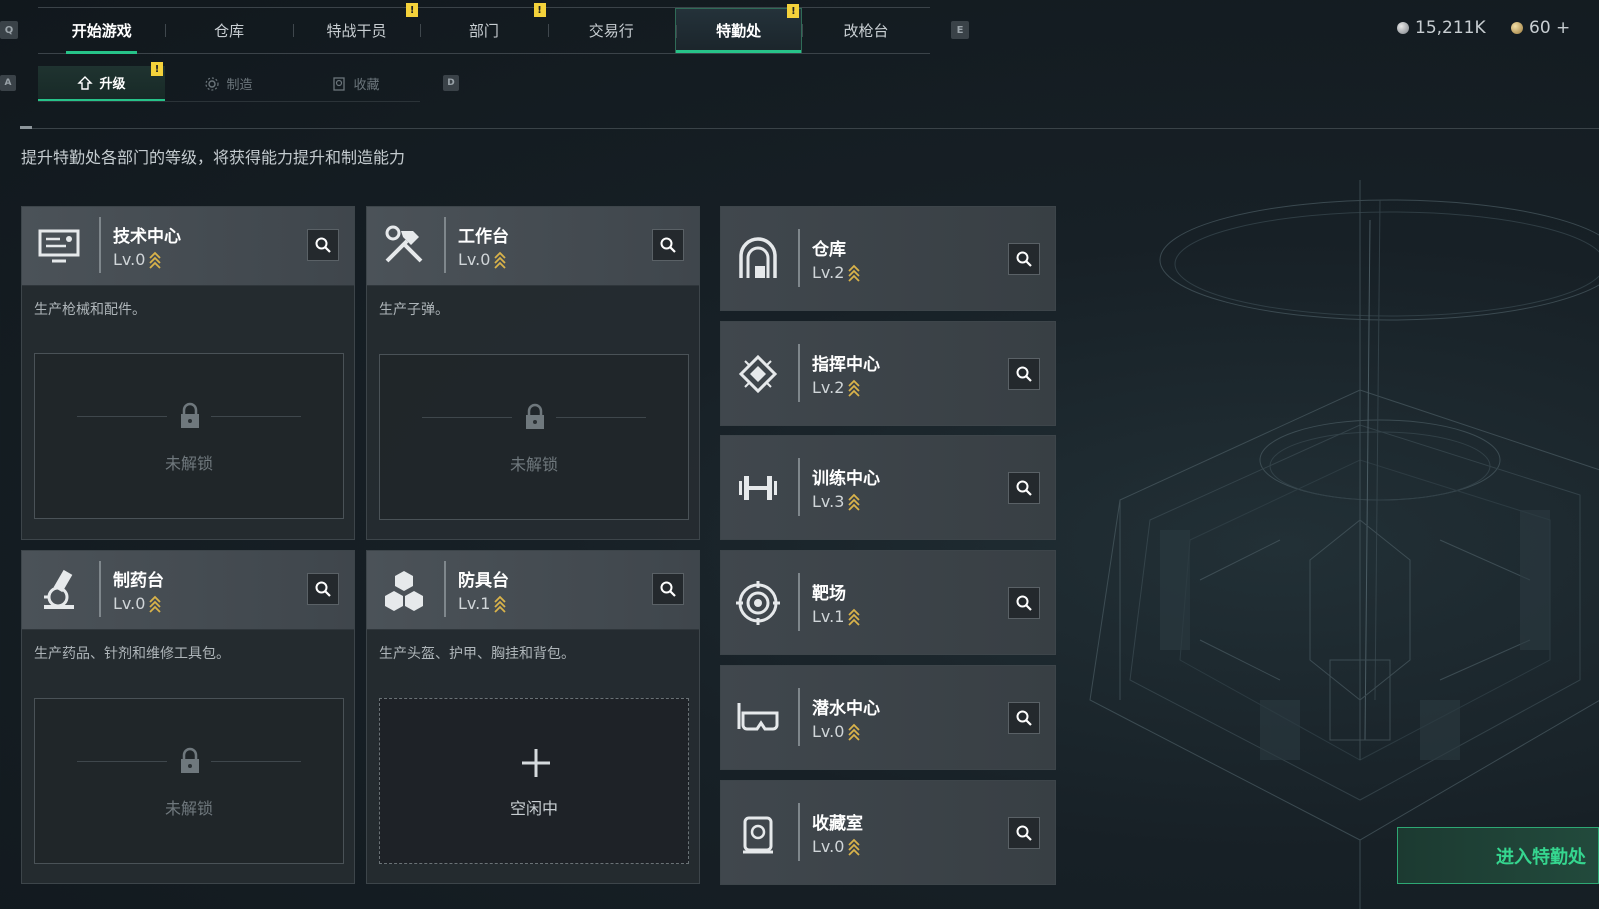  What do you see at coordinates (1498, 855) in the screenshot?
I see `enter-special-ops-button: 进入特勤处` at bounding box center [1498, 855].